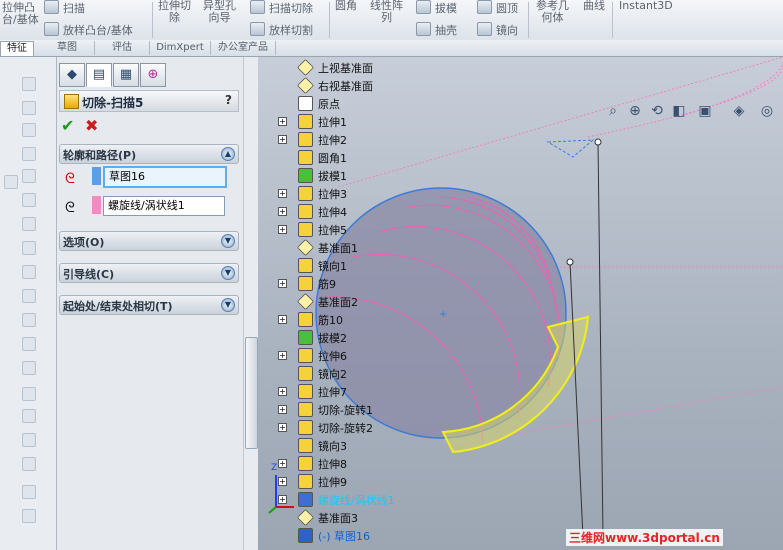 This screenshot has width=783, height=550. Describe the element at coordinates (165, 177) in the screenshot. I see `profile-field: 草图16` at that location.